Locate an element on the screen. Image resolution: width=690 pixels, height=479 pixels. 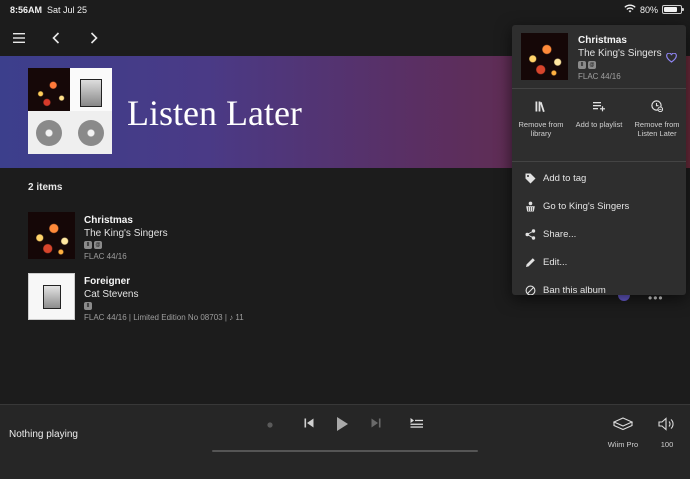
radio-dot-icon is located at coordinates (270, 425).